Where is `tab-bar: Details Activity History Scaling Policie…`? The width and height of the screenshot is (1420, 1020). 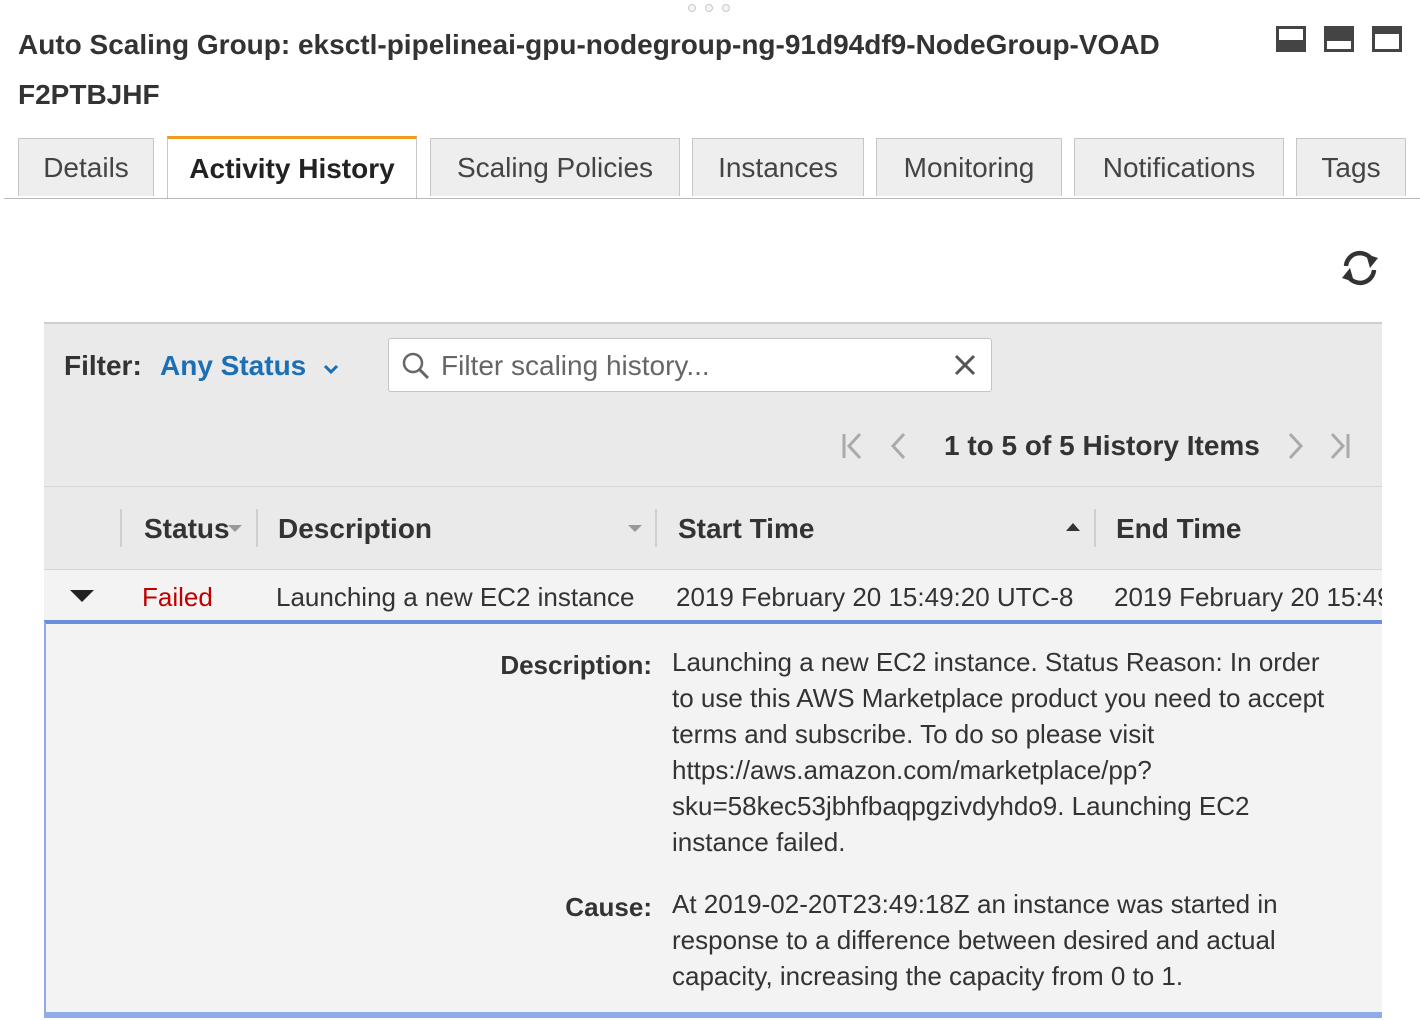 tab-bar: Details Activity History Scaling Policie… is located at coordinates (712, 167).